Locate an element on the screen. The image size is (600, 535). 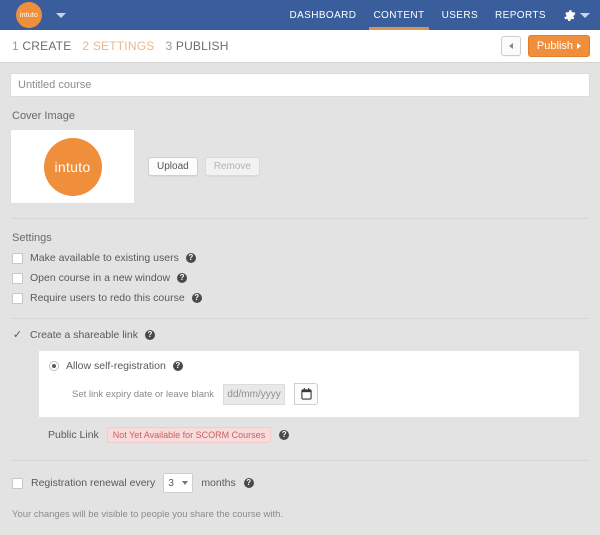
wizard-steps: 1 CREATE 2 SETTINGS 3 PUBLISH is located at coordinates (120, 46).